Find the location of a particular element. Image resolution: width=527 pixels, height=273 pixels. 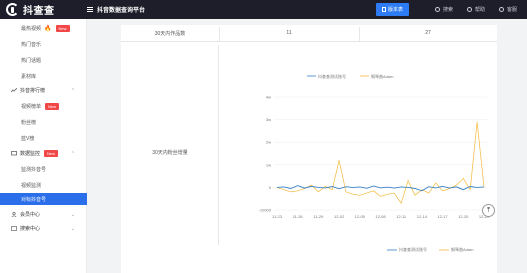

sidebar-group-member-center: 会员中心 ⌄ is located at coordinates (43, 214).